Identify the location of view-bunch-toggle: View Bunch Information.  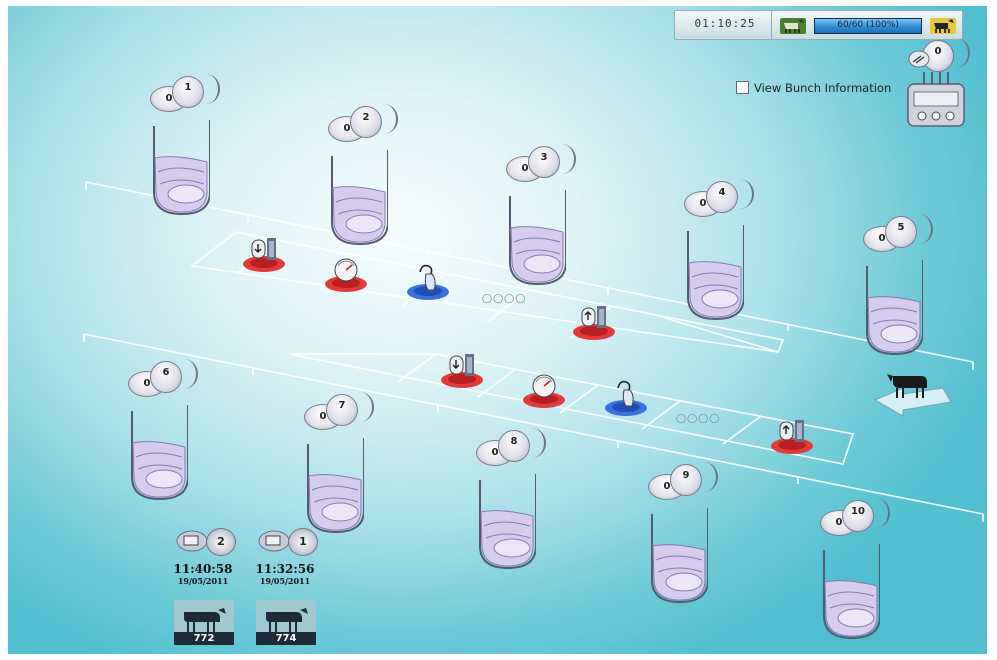
(813, 88).